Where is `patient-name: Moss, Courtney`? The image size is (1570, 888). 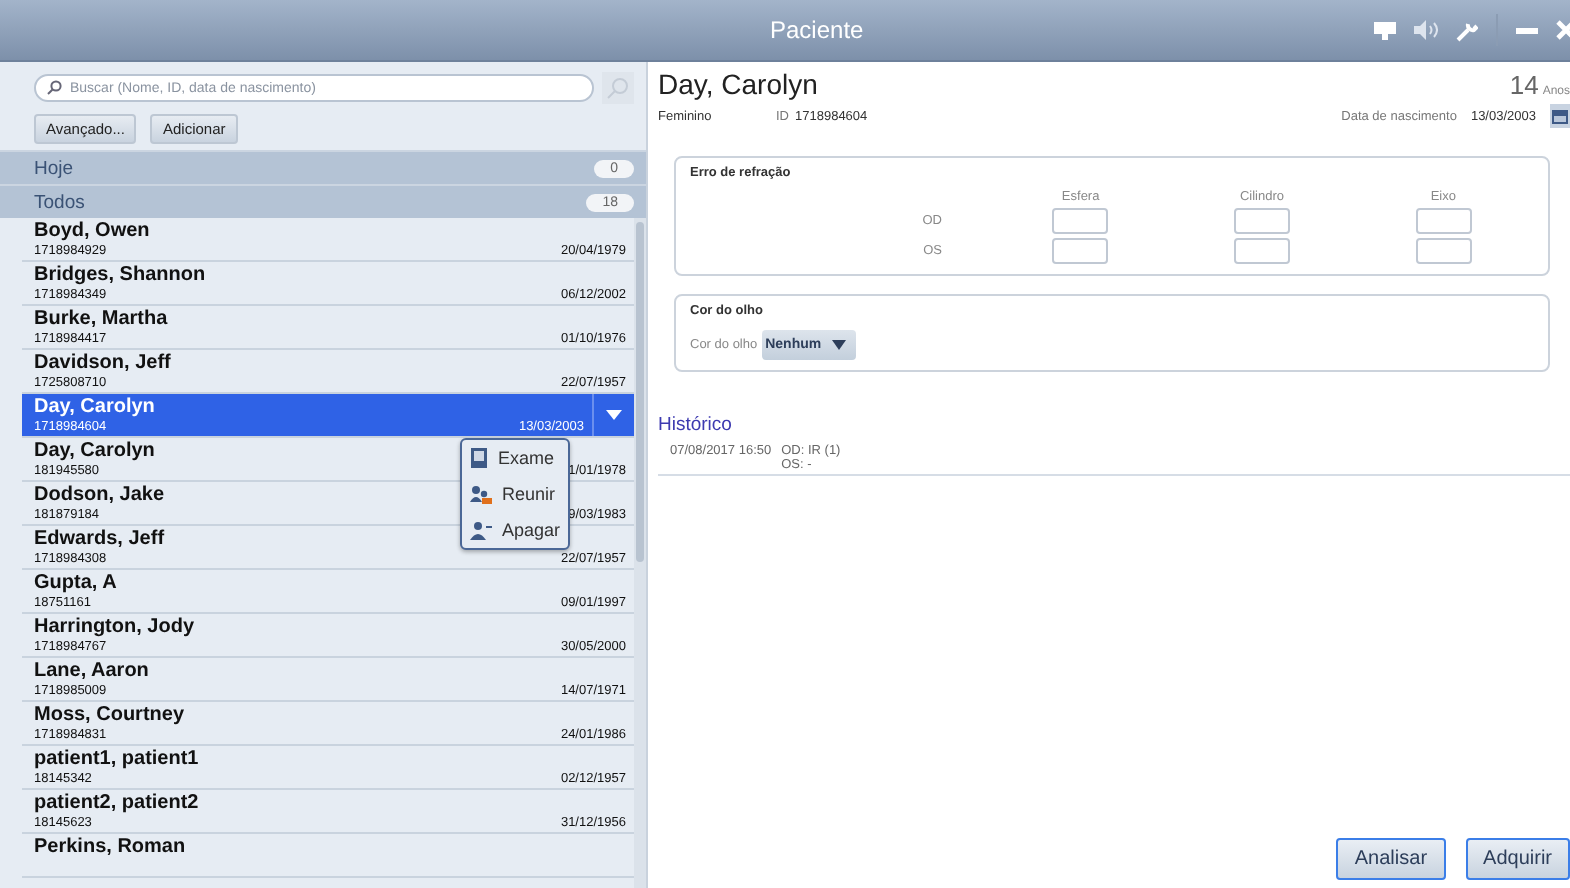 patient-name: Moss, Courtney is located at coordinates (109, 715).